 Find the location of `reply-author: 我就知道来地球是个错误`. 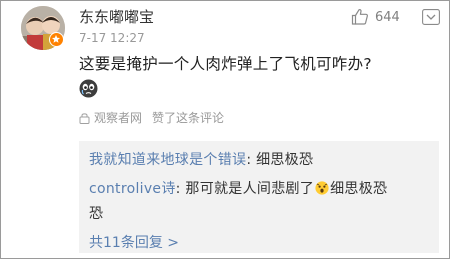

reply-author: 我就知道来地球是个错误 is located at coordinates (167, 160).